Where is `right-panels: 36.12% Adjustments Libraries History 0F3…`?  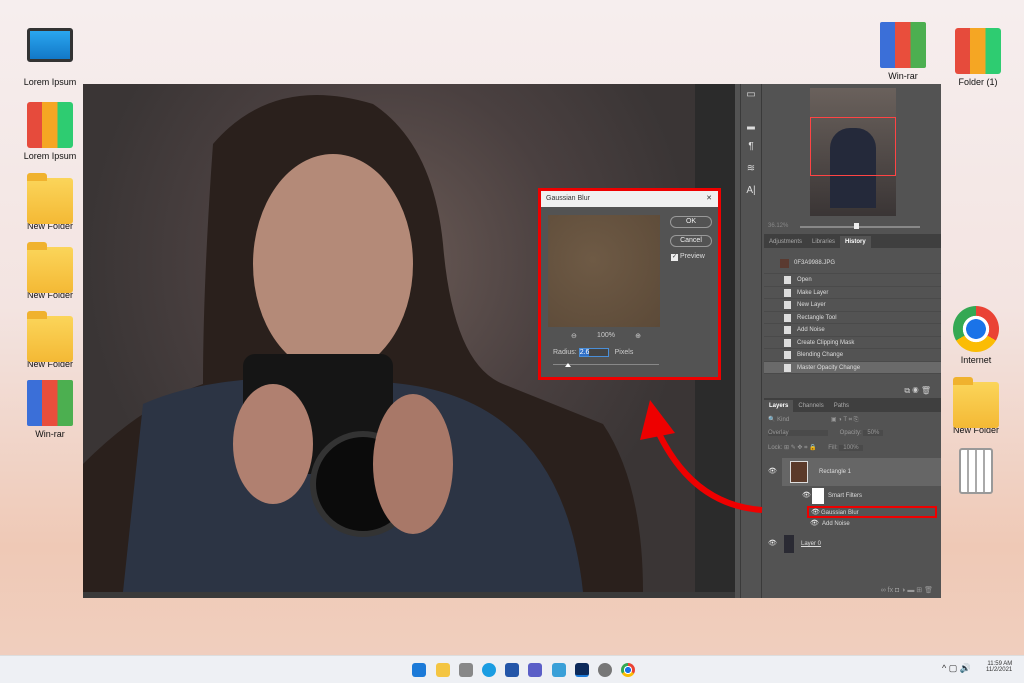 right-panels: 36.12% Adjustments Libraries History 0F3… is located at coordinates (852, 341).